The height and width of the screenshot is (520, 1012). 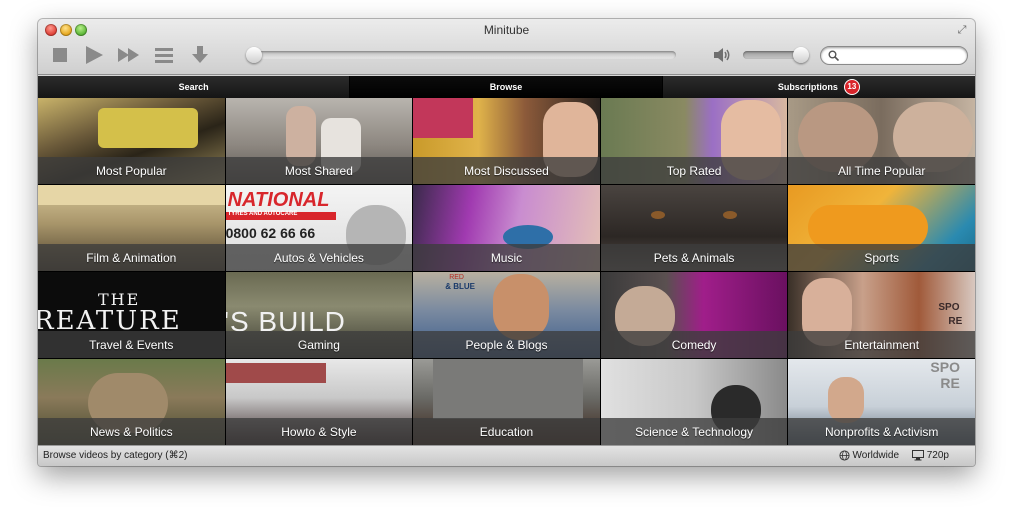 What do you see at coordinates (844, 455) in the screenshot?
I see `globe-icon` at bounding box center [844, 455].